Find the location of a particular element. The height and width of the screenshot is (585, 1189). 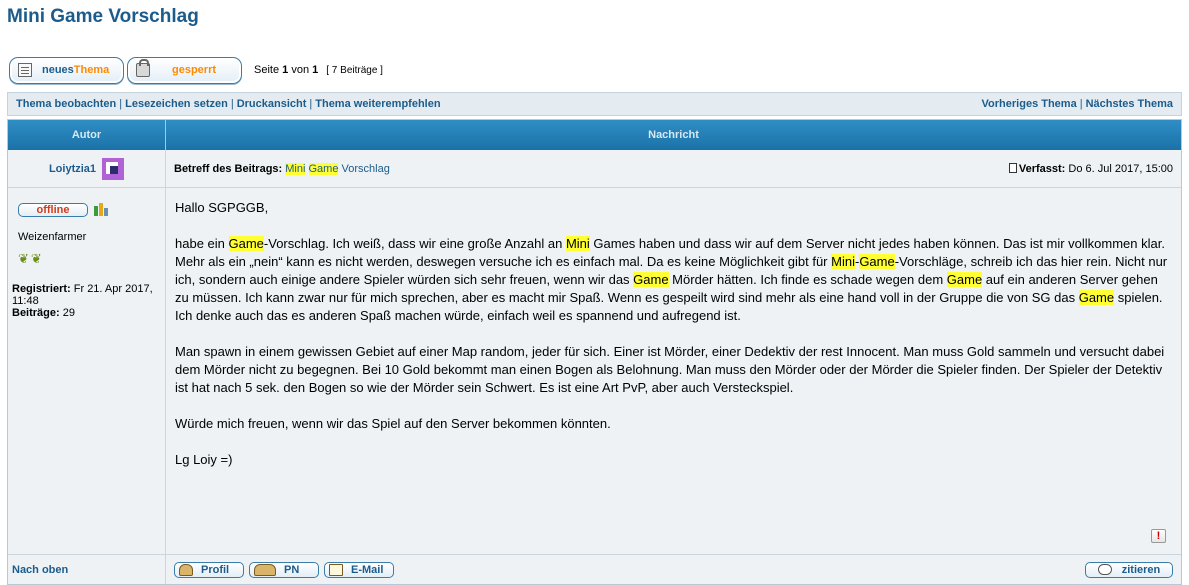

post-greeting: Hallo SGPGGB, is located at coordinates (222, 207).